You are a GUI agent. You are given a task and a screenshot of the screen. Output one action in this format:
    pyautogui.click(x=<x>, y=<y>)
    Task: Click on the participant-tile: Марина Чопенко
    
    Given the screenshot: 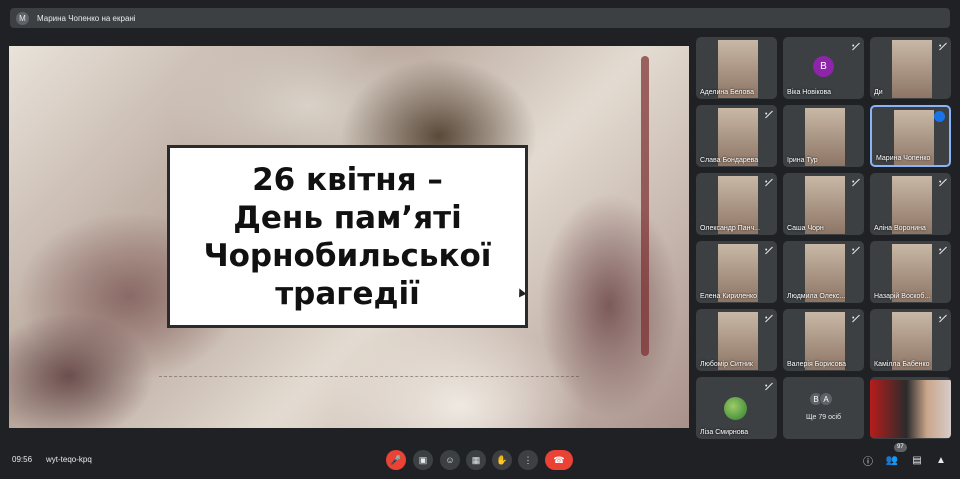 What is the action you would take?
    pyautogui.click(x=910, y=136)
    